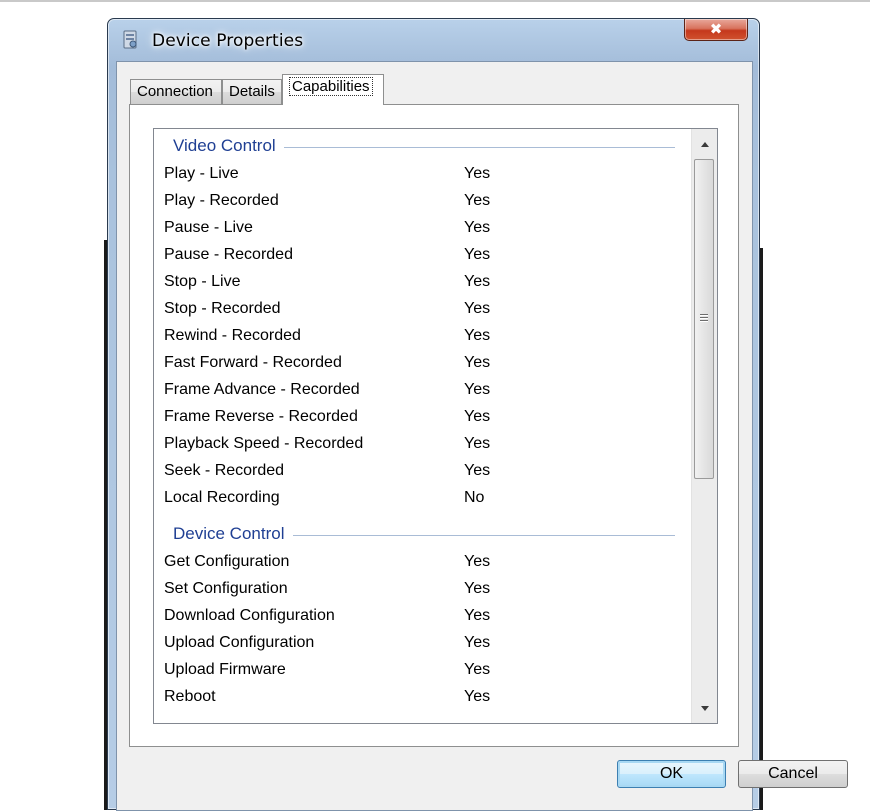 The width and height of the screenshot is (870, 811). What do you see at coordinates (227, 561) in the screenshot?
I see `capability-label: Get Configuration` at bounding box center [227, 561].